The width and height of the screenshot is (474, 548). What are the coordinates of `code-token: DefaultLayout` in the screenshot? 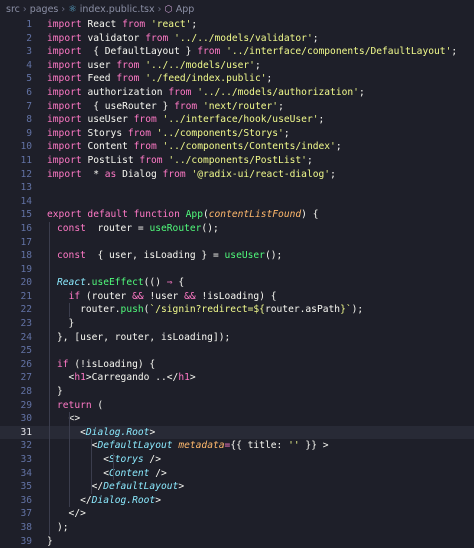 It's located at (141, 487).